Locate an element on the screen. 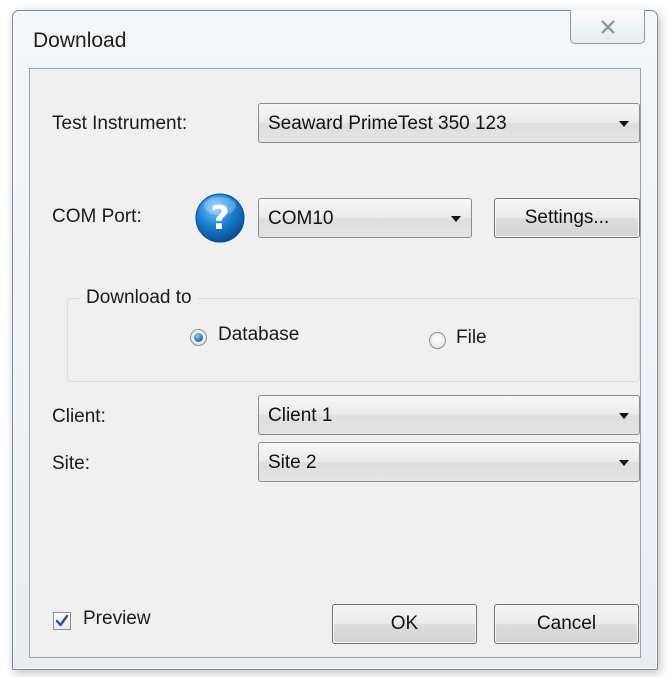  file-radio-label: File is located at coordinates (471, 338).